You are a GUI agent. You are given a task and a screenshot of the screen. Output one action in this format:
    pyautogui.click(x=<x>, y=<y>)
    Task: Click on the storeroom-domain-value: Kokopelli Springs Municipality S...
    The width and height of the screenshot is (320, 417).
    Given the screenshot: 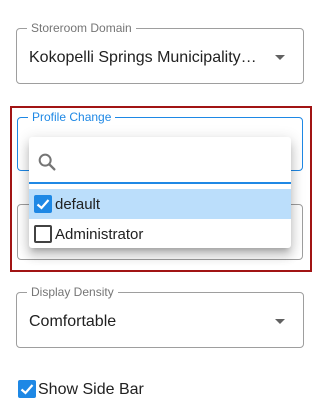 What is the action you would take?
    pyautogui.click(x=144, y=57)
    